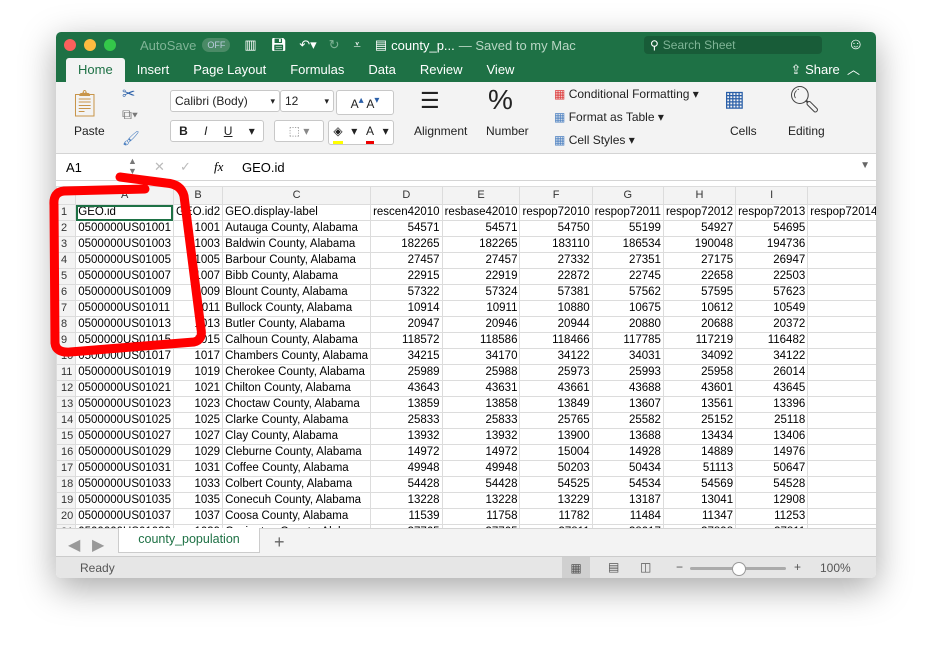  I want to click on red-annotation-outline, so click(127, 264).